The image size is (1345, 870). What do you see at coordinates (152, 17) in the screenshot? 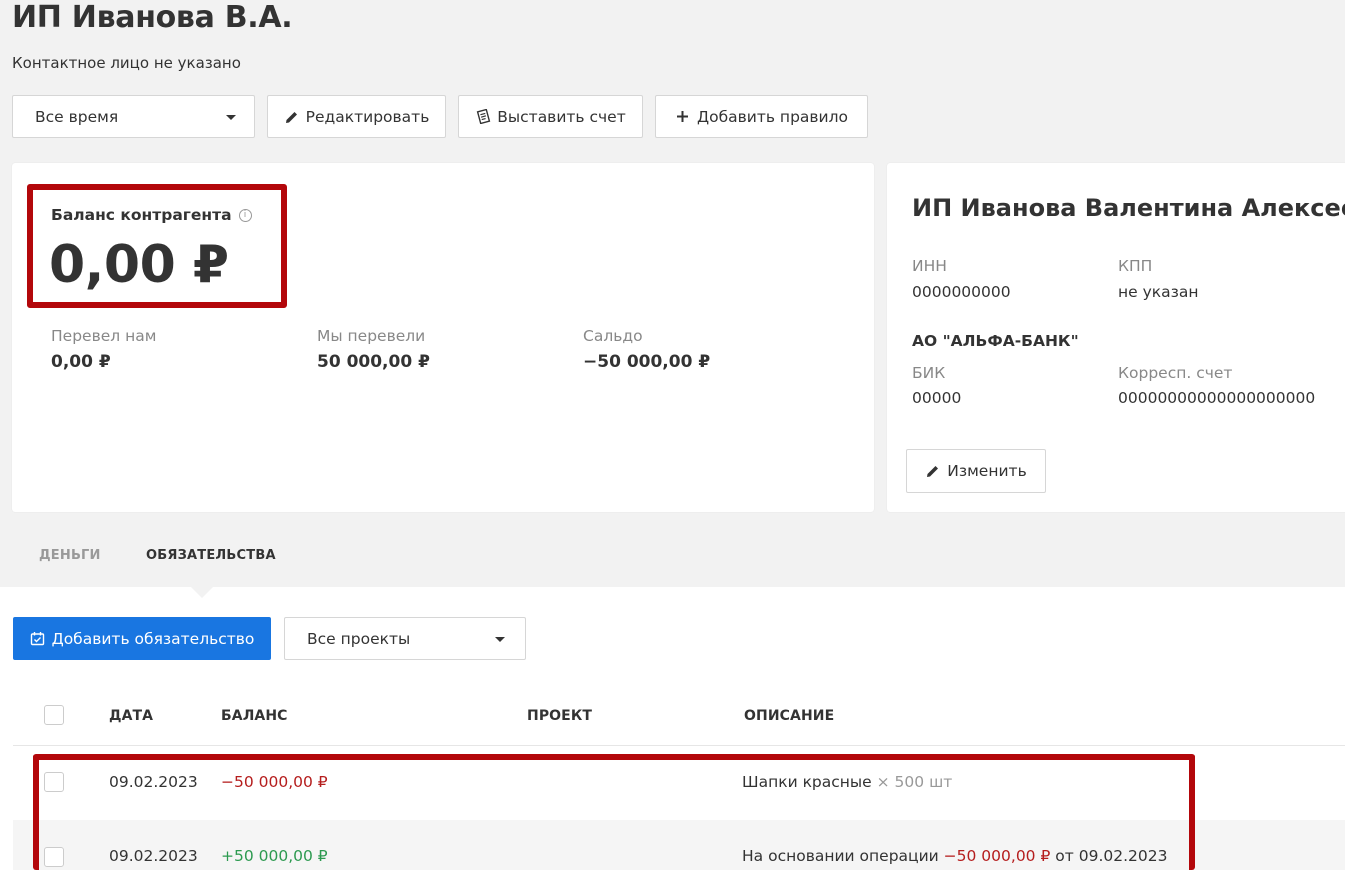
I see `page-title: ИП Иванова В.А.` at bounding box center [152, 17].